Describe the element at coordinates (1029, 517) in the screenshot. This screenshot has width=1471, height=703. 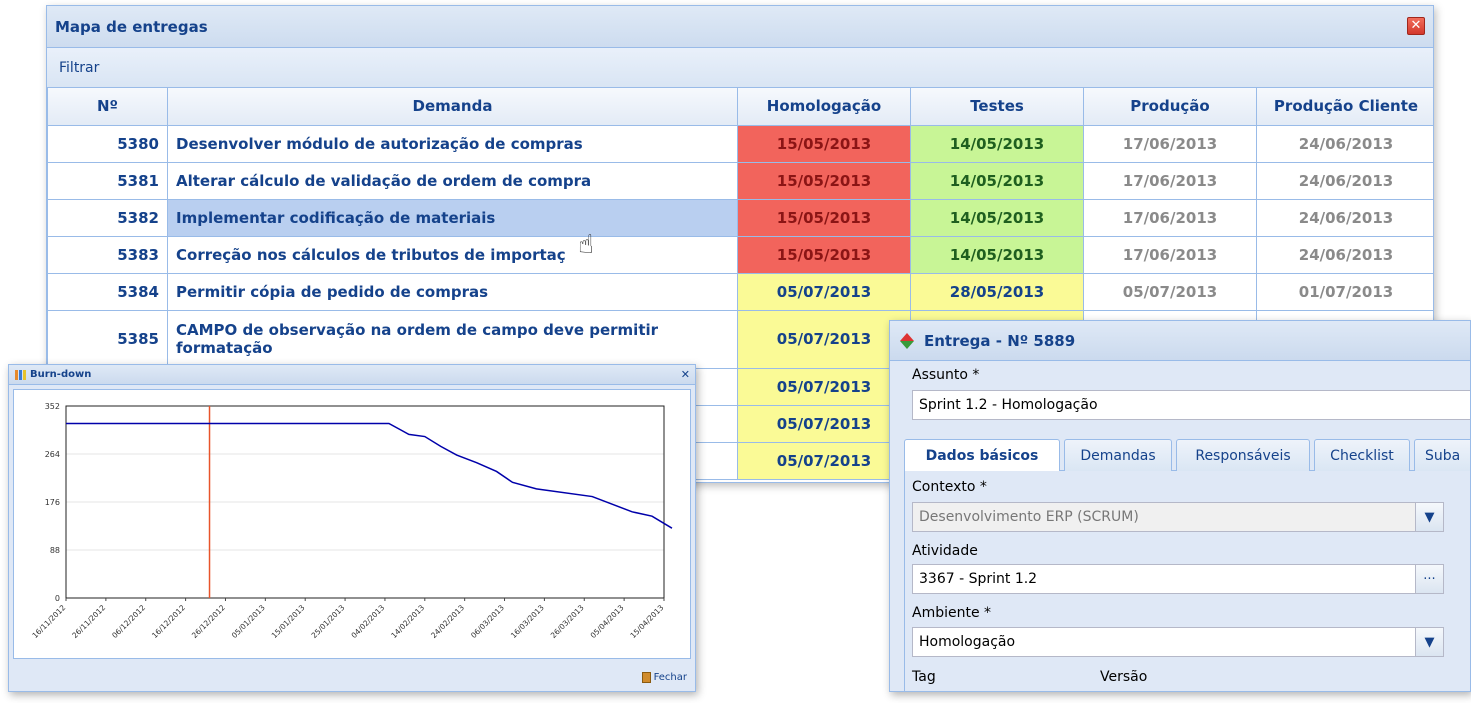
I see `contexto-value: Desenvolvimento ERP (SCRUM)` at that location.